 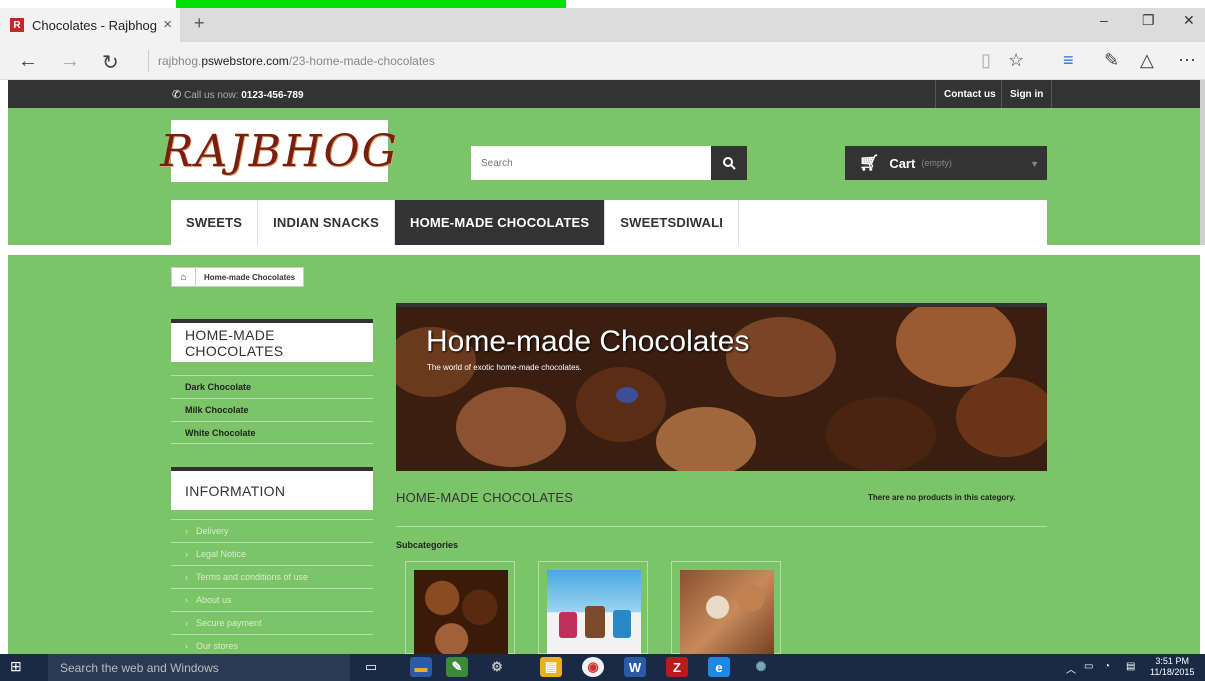 I want to click on header-divider, so click(x=604, y=250).